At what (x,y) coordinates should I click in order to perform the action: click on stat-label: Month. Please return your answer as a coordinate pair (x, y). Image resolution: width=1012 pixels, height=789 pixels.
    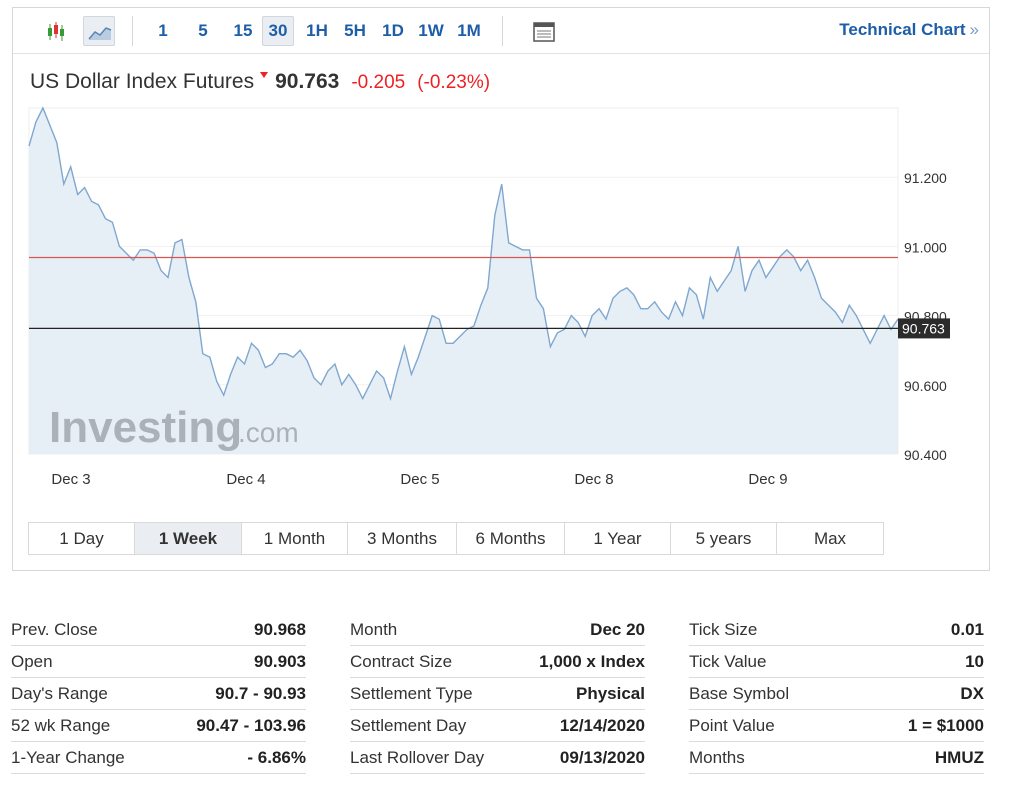
    Looking at the image, I should click on (374, 629).